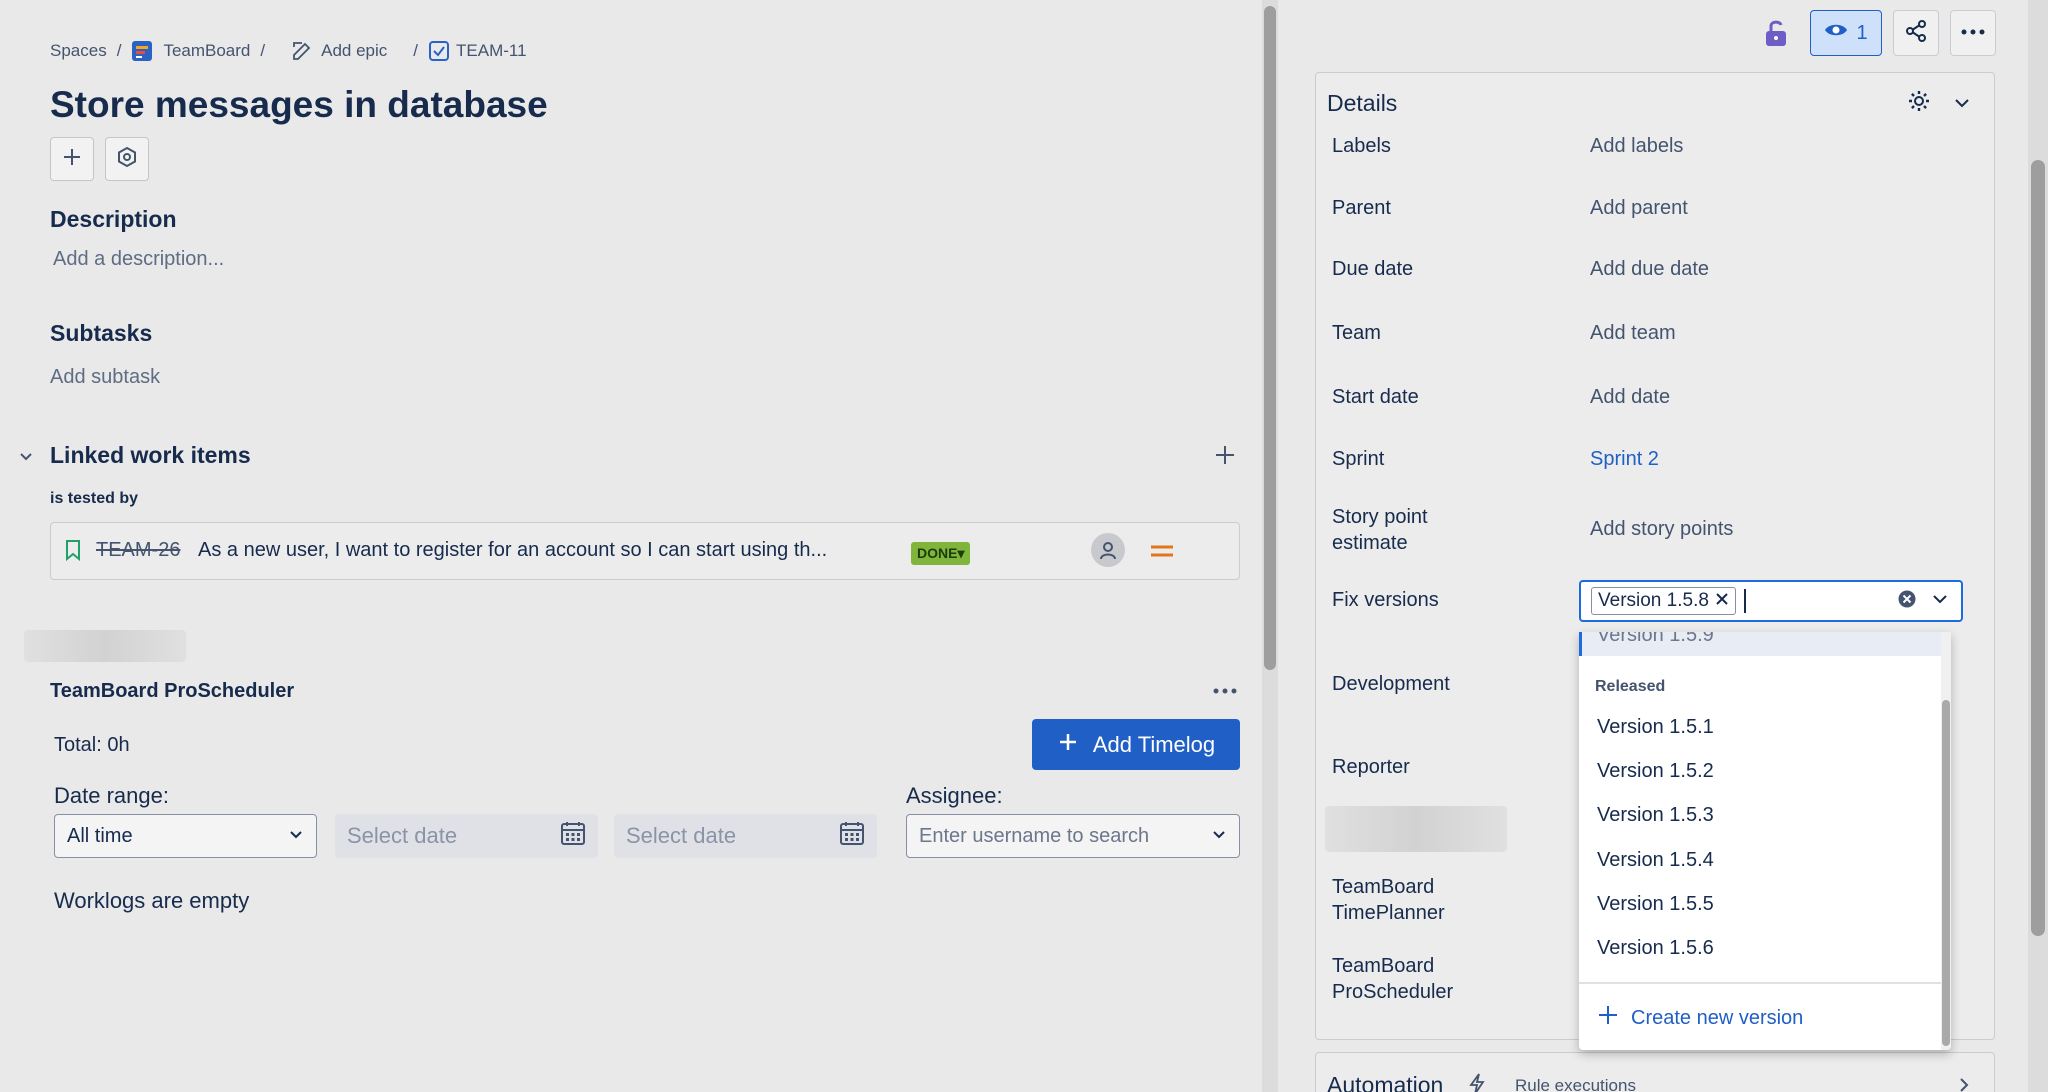  What do you see at coordinates (1661, 529) in the screenshot?
I see `add-story-points-value: Add story points` at bounding box center [1661, 529].